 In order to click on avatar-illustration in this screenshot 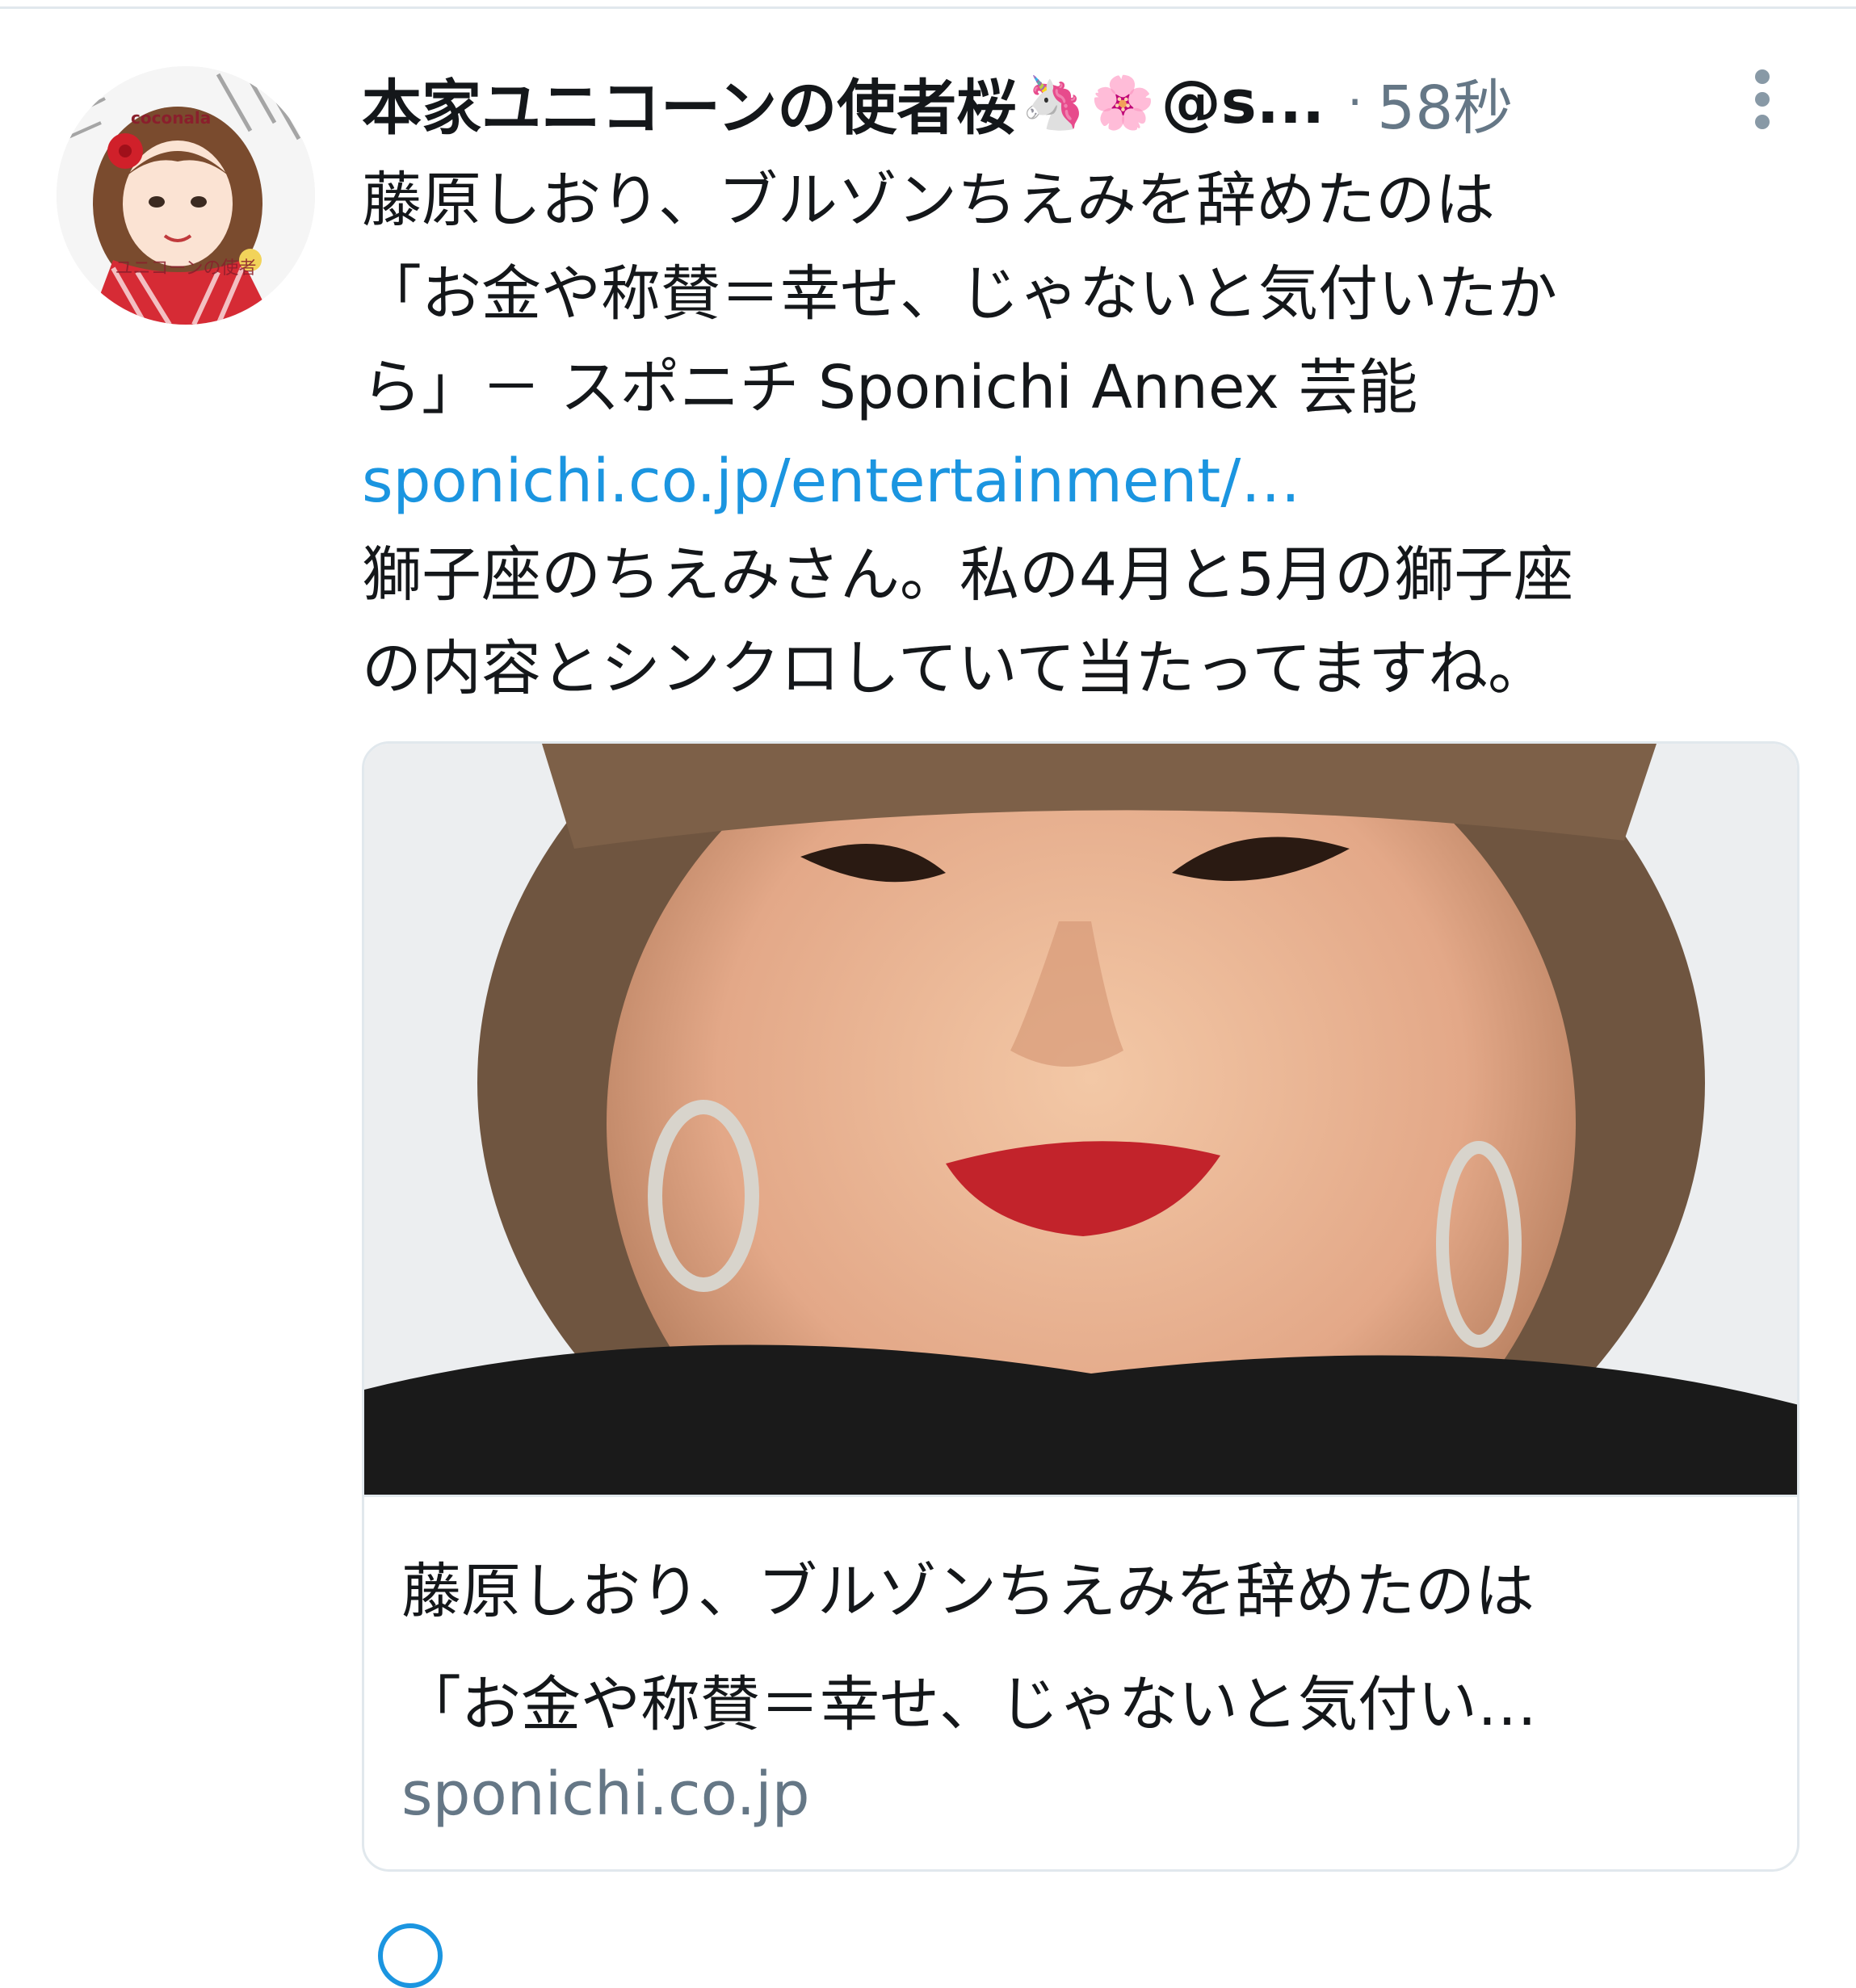, I will do `click(186, 195)`.